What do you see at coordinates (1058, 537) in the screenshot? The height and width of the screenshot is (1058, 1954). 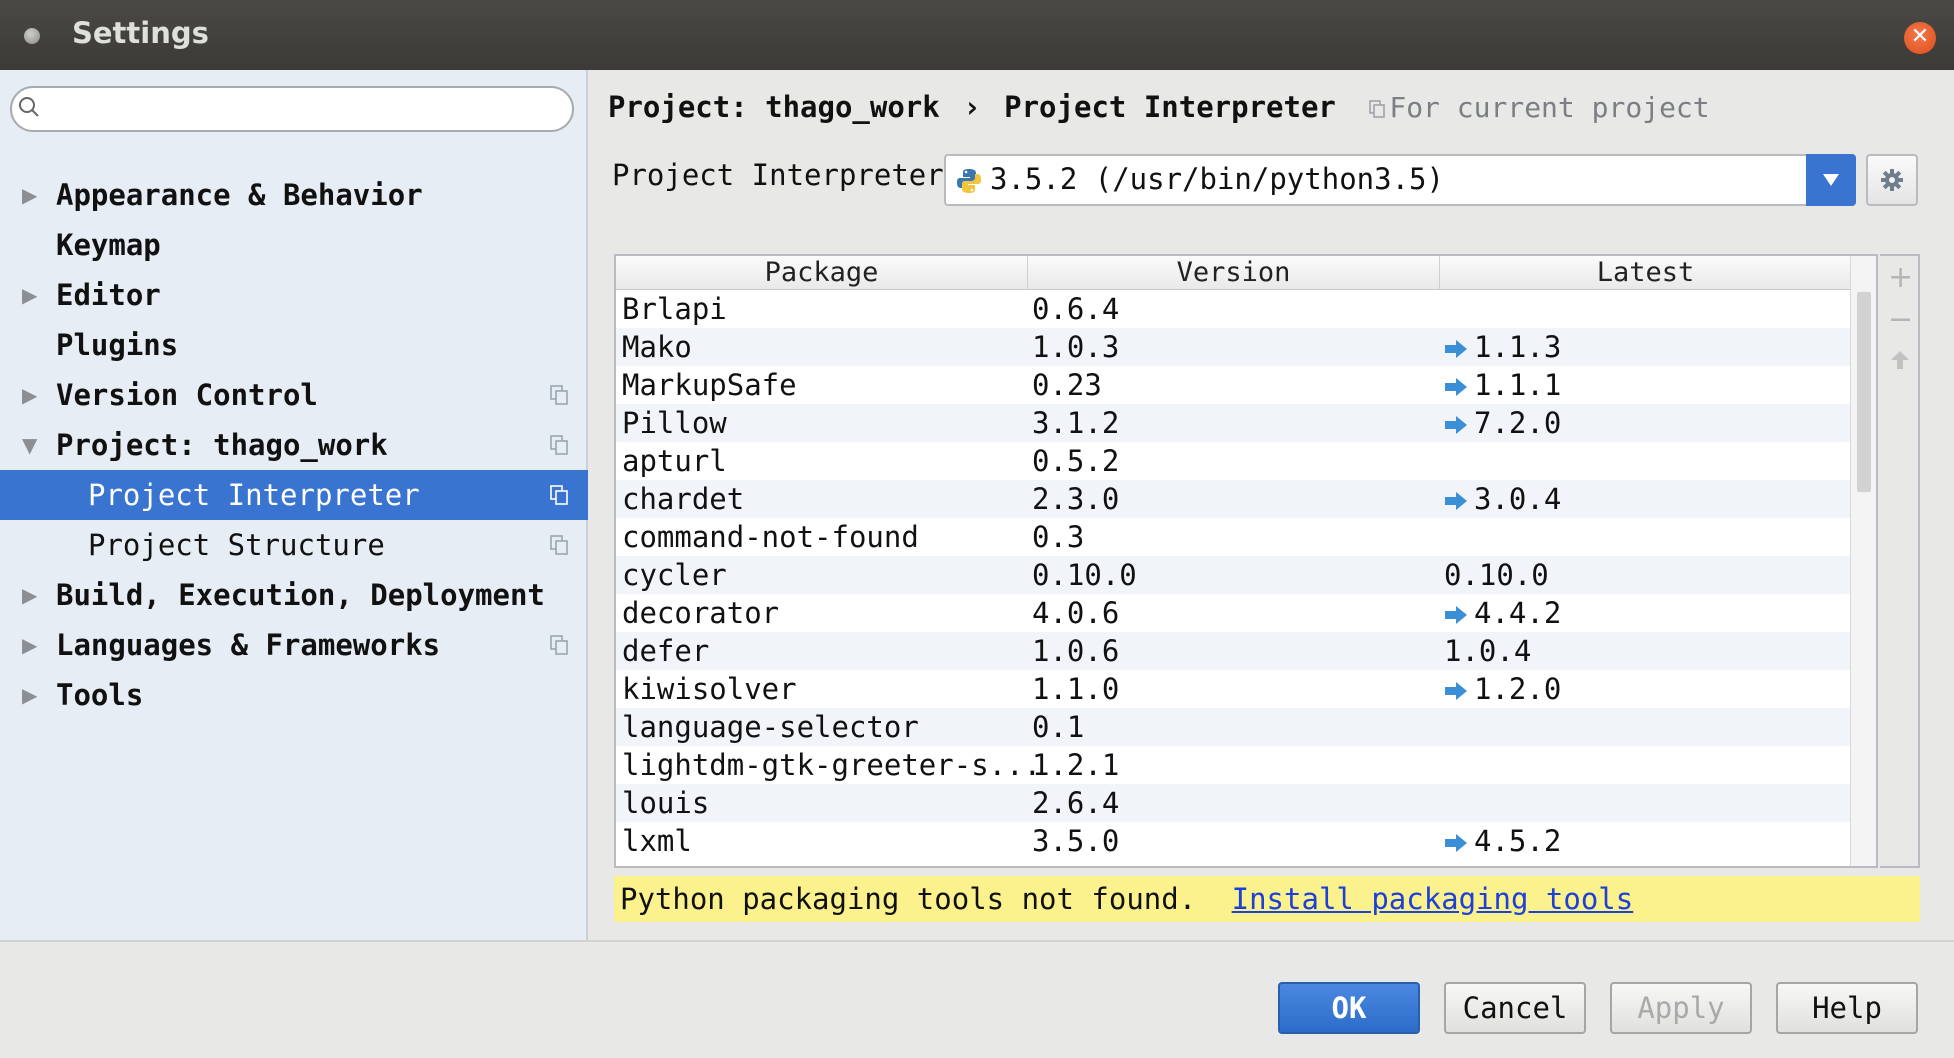 I see `package-version: 0.3` at bounding box center [1058, 537].